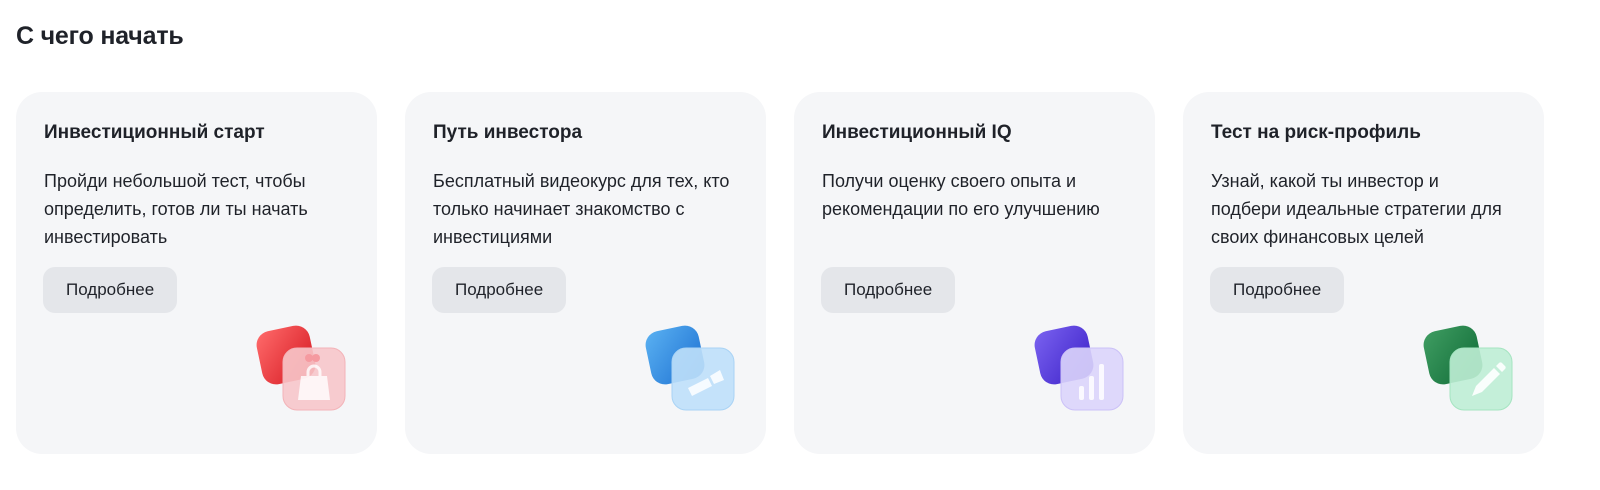 Image resolution: width=1600 pixels, height=490 pixels. What do you see at coordinates (154, 132) in the screenshot?
I see `card-title: Инвестиционный старт` at bounding box center [154, 132].